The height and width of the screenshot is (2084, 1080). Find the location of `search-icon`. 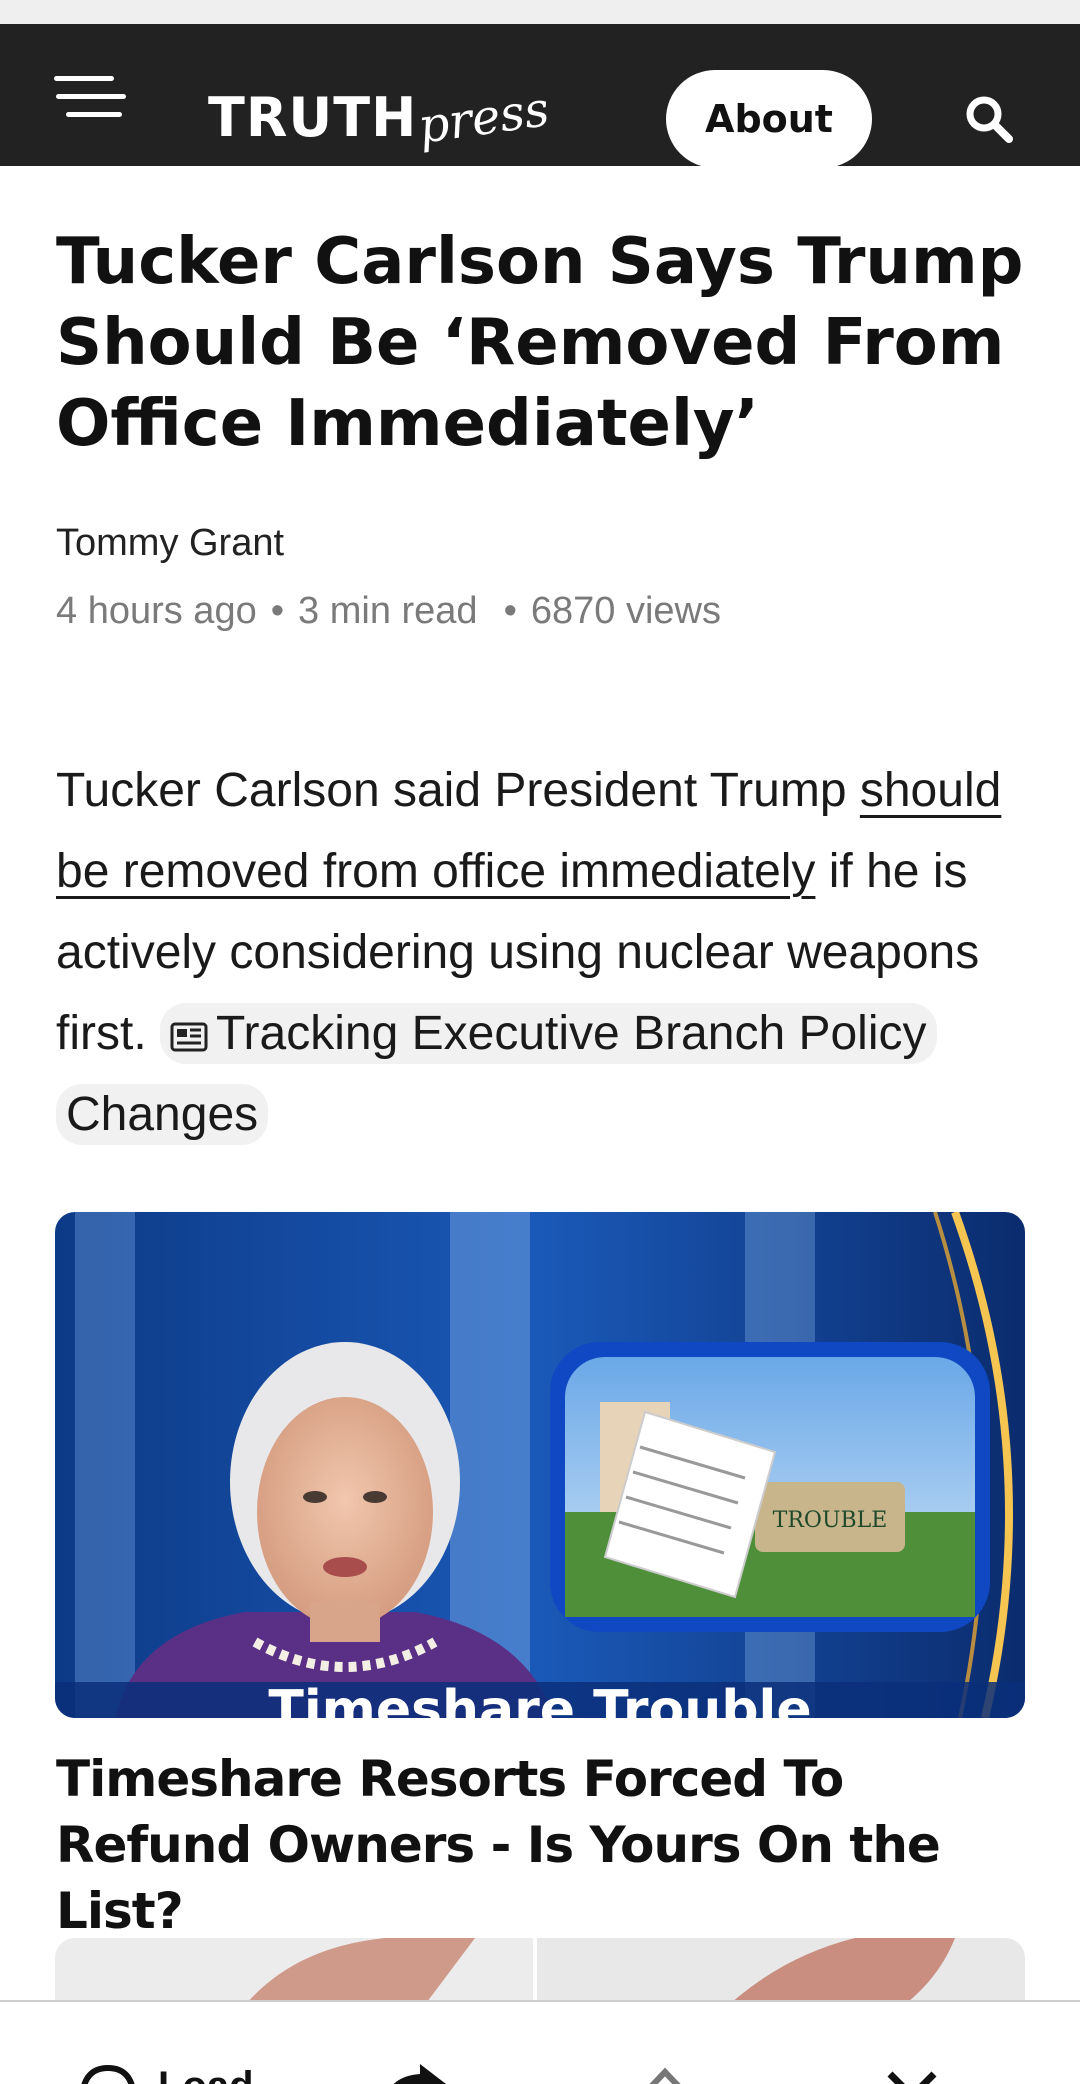

search-icon is located at coordinates (989, 119).